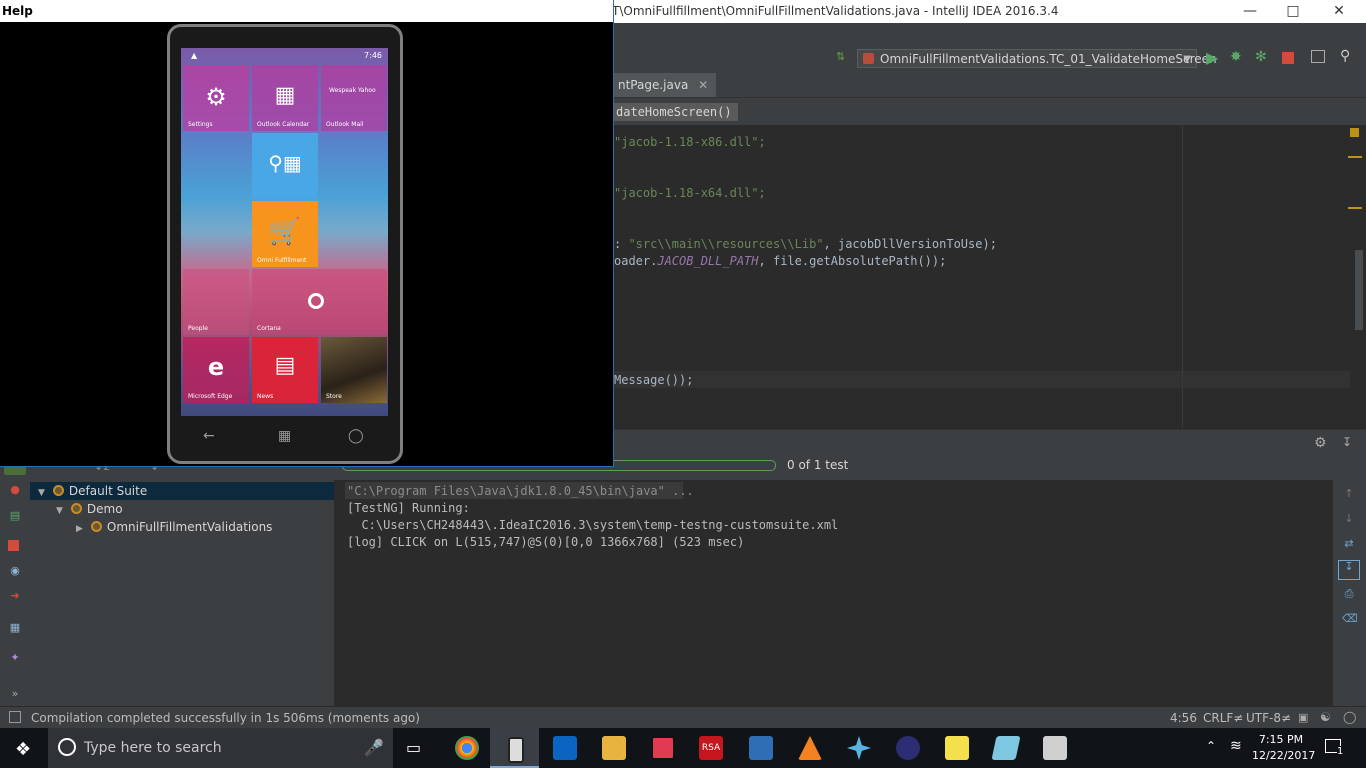  What do you see at coordinates (209, 436) in the screenshot?
I see `back-arrow-icon: ←` at bounding box center [209, 436].